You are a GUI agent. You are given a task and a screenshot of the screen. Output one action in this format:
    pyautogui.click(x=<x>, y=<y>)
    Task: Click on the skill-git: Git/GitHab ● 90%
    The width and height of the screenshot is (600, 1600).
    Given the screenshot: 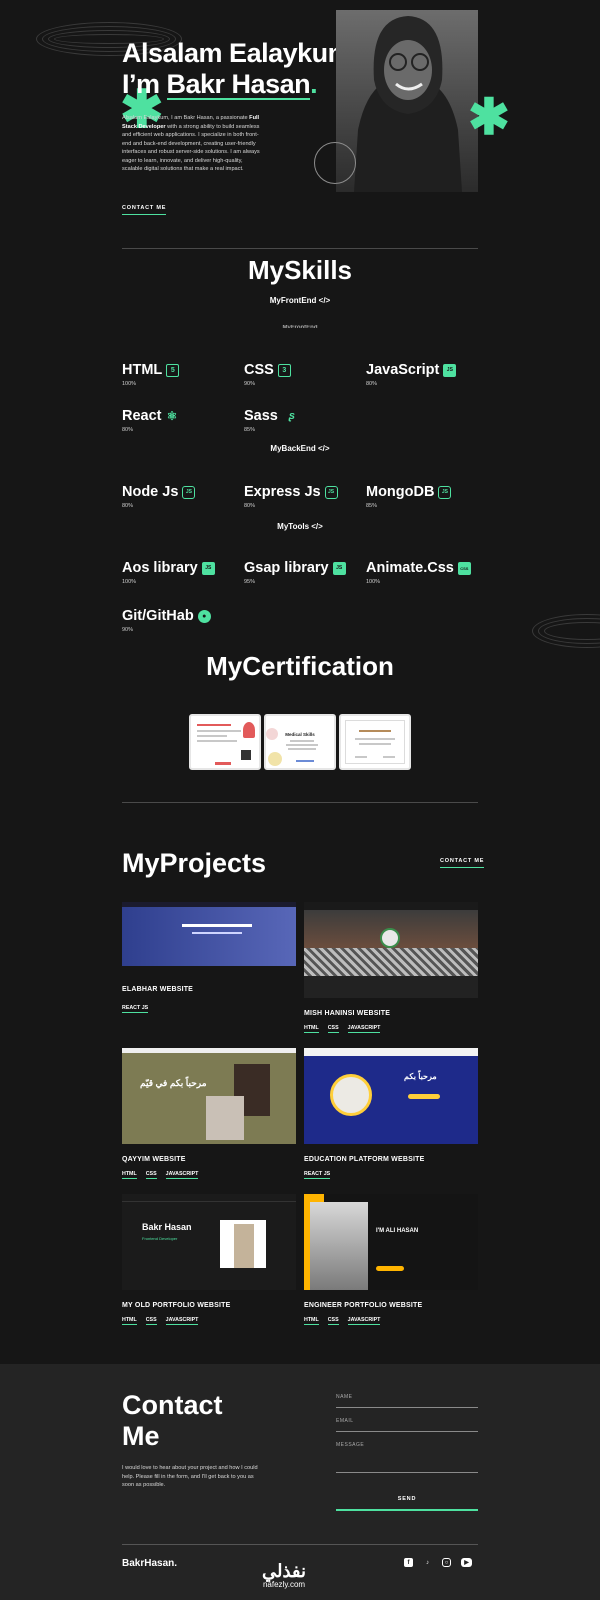 What is the action you would take?
    pyautogui.click(x=182, y=620)
    